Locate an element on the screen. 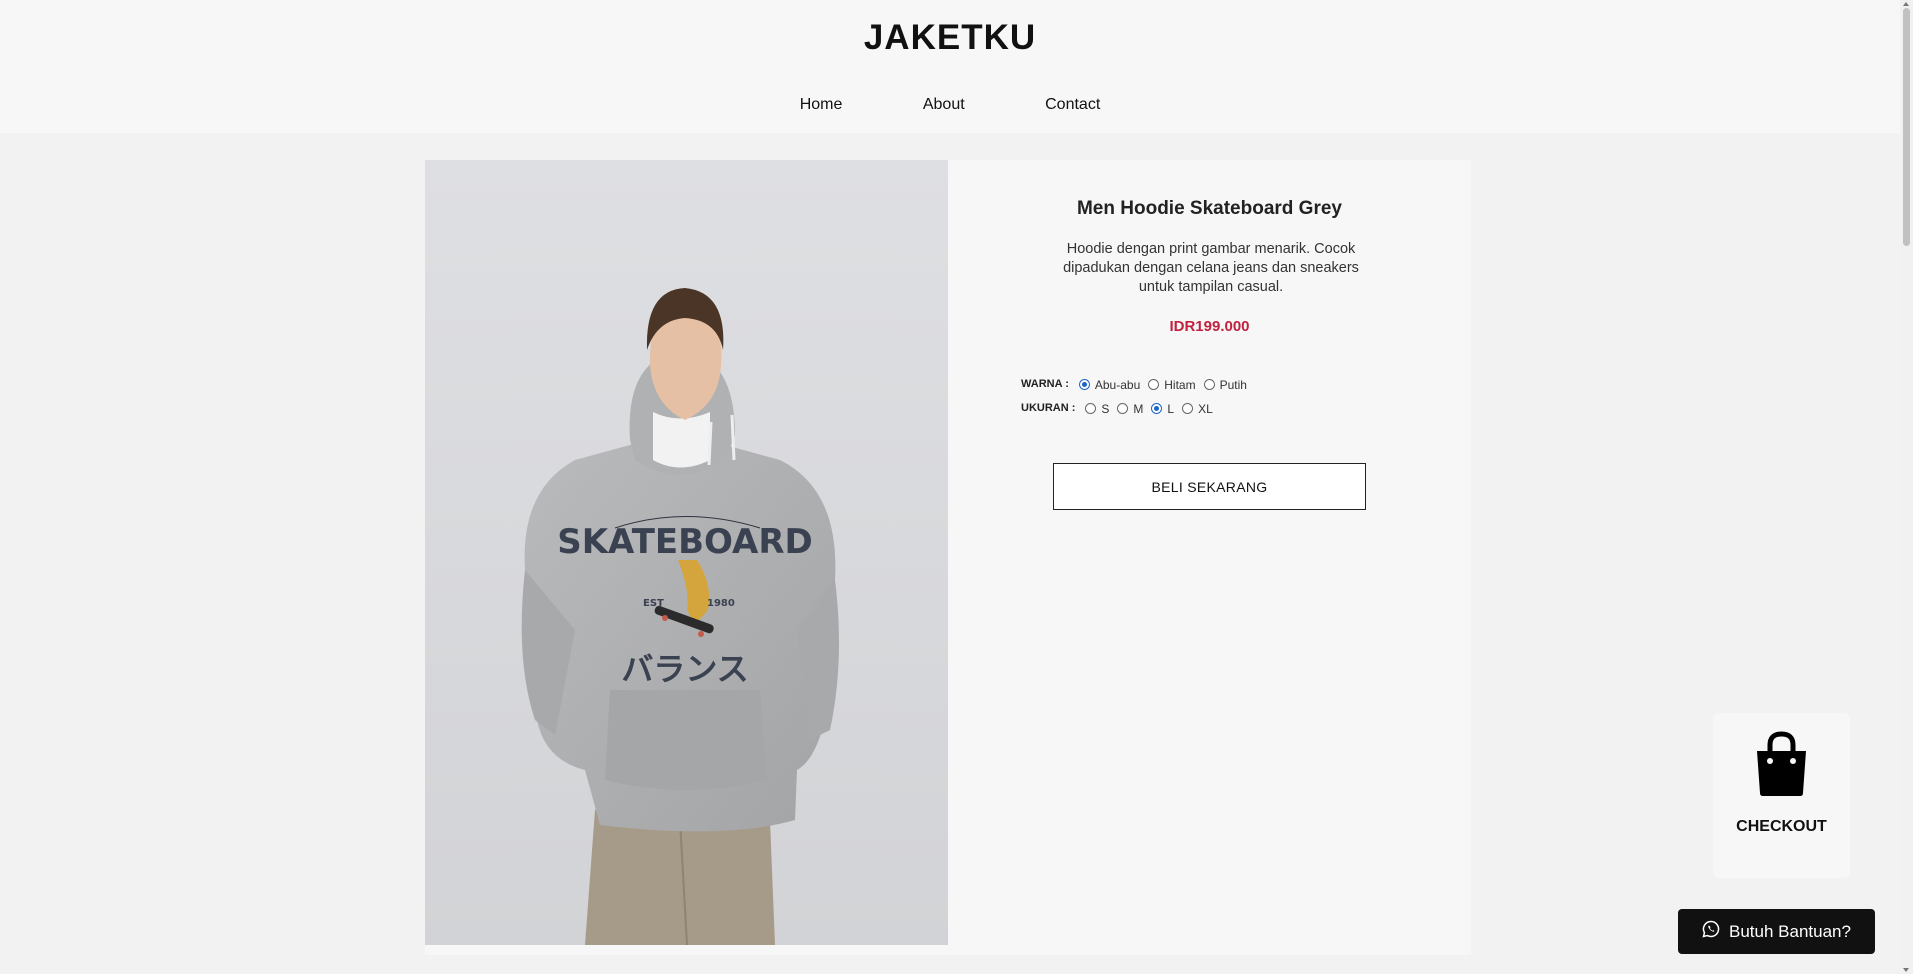 The image size is (1913, 974). size-option-label: XL is located at coordinates (1205, 409).